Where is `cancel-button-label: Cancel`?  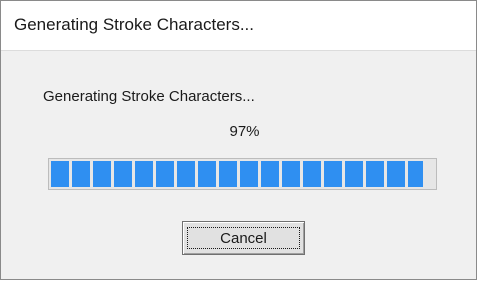 cancel-button-label: Cancel is located at coordinates (243, 238).